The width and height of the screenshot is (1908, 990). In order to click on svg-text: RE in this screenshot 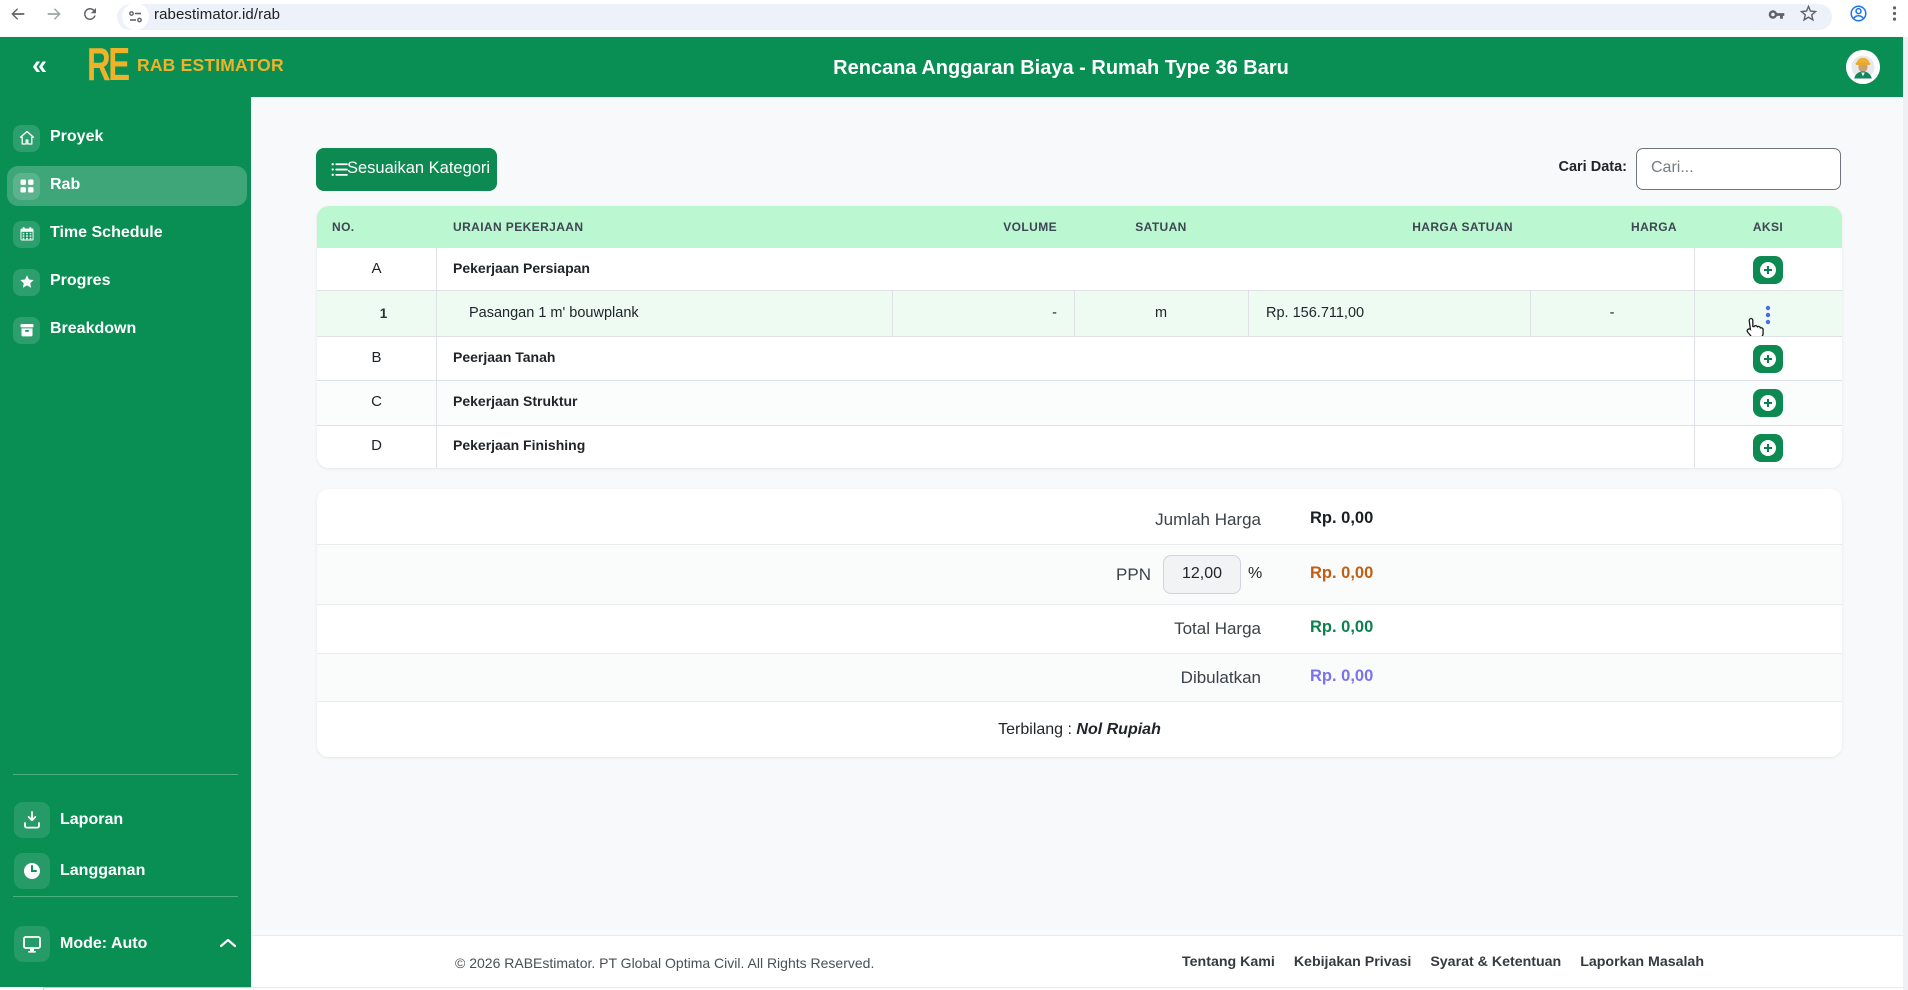, I will do `click(108, 65)`.